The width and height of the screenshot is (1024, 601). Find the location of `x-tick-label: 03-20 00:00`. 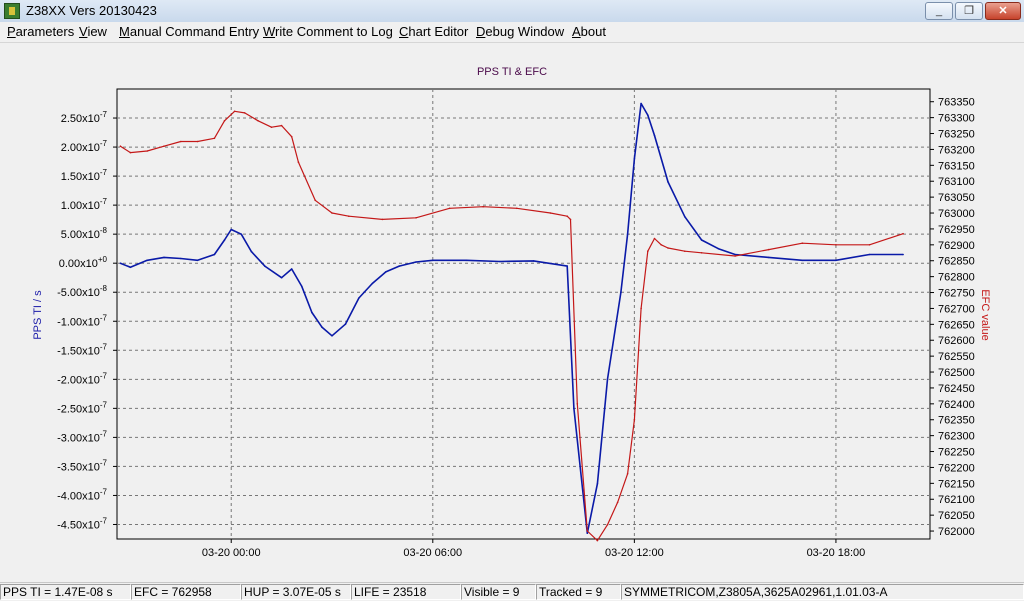

x-tick-label: 03-20 00:00 is located at coordinates (231, 553).